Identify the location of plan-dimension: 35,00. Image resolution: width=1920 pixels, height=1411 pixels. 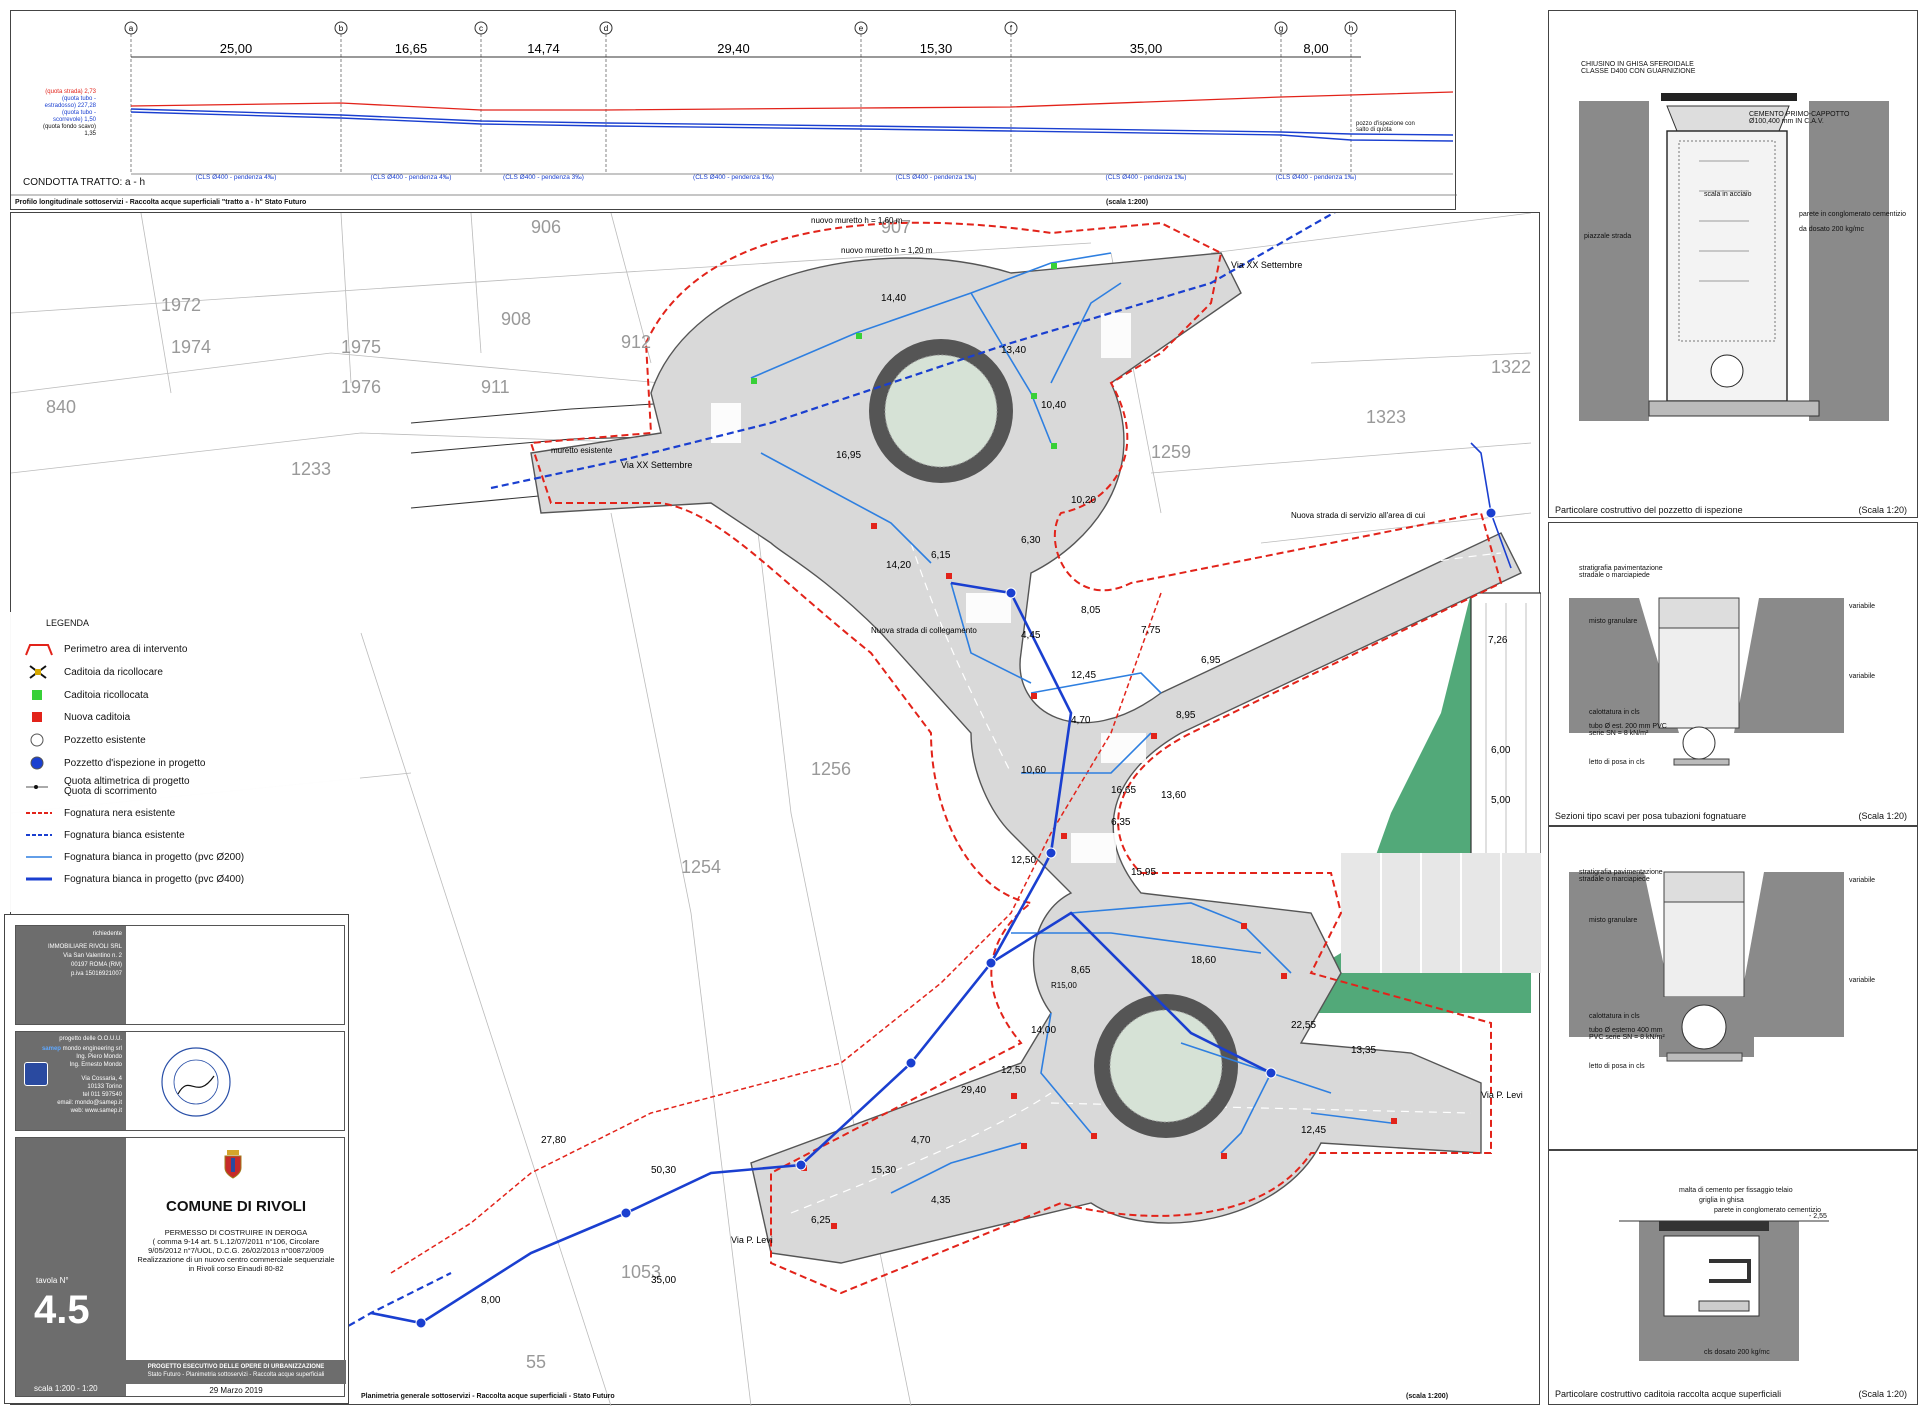
(663, 1280).